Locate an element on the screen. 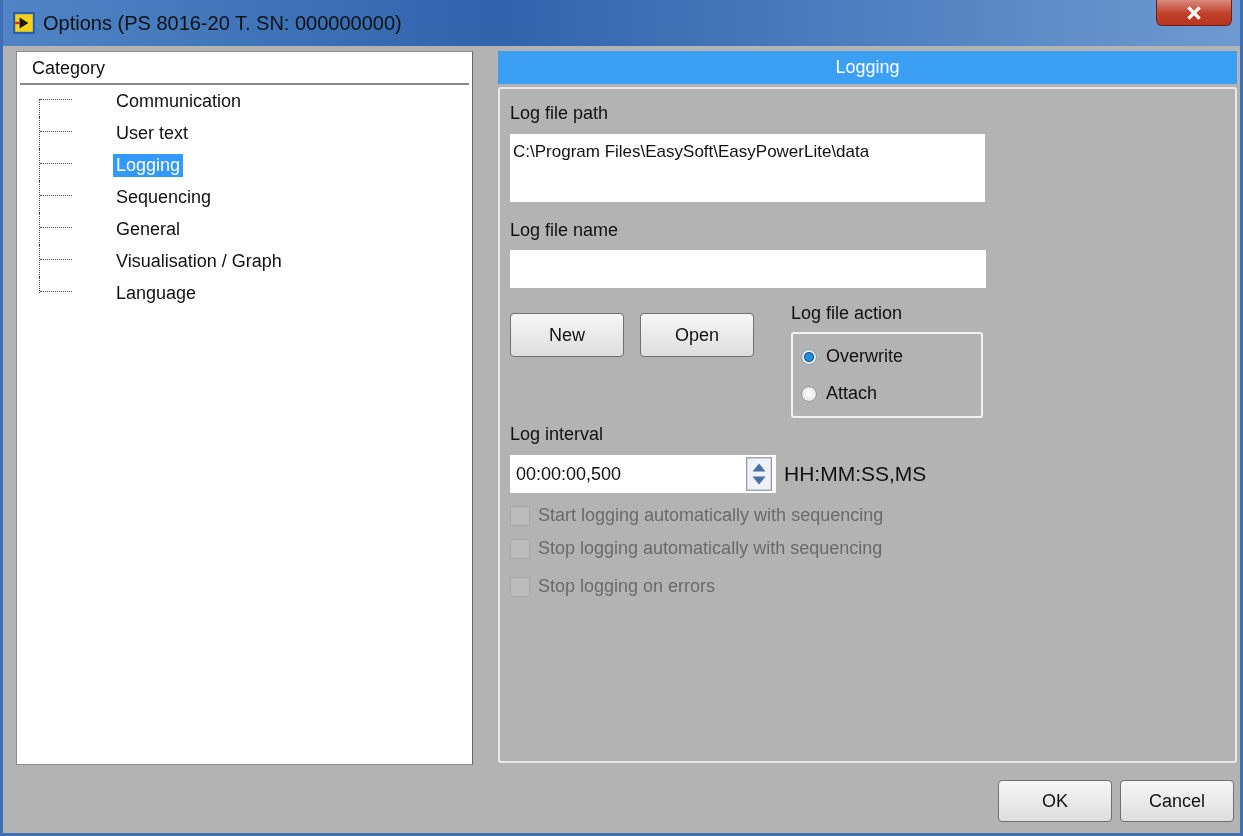 This screenshot has width=1243, height=836. category-item: User text is located at coordinates (152, 133).